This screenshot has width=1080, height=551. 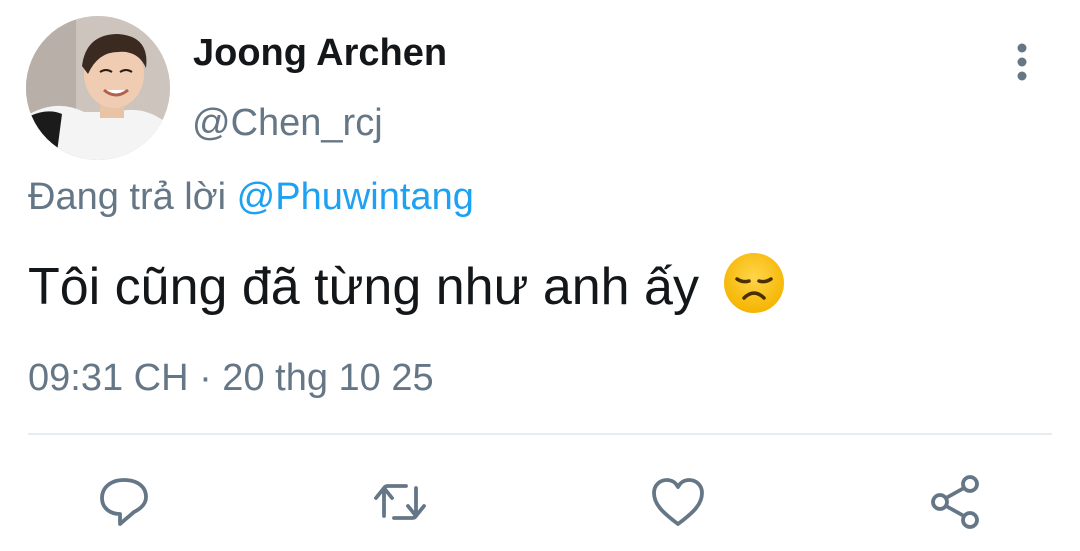 I want to click on reply-icon, so click(x=124, y=502).